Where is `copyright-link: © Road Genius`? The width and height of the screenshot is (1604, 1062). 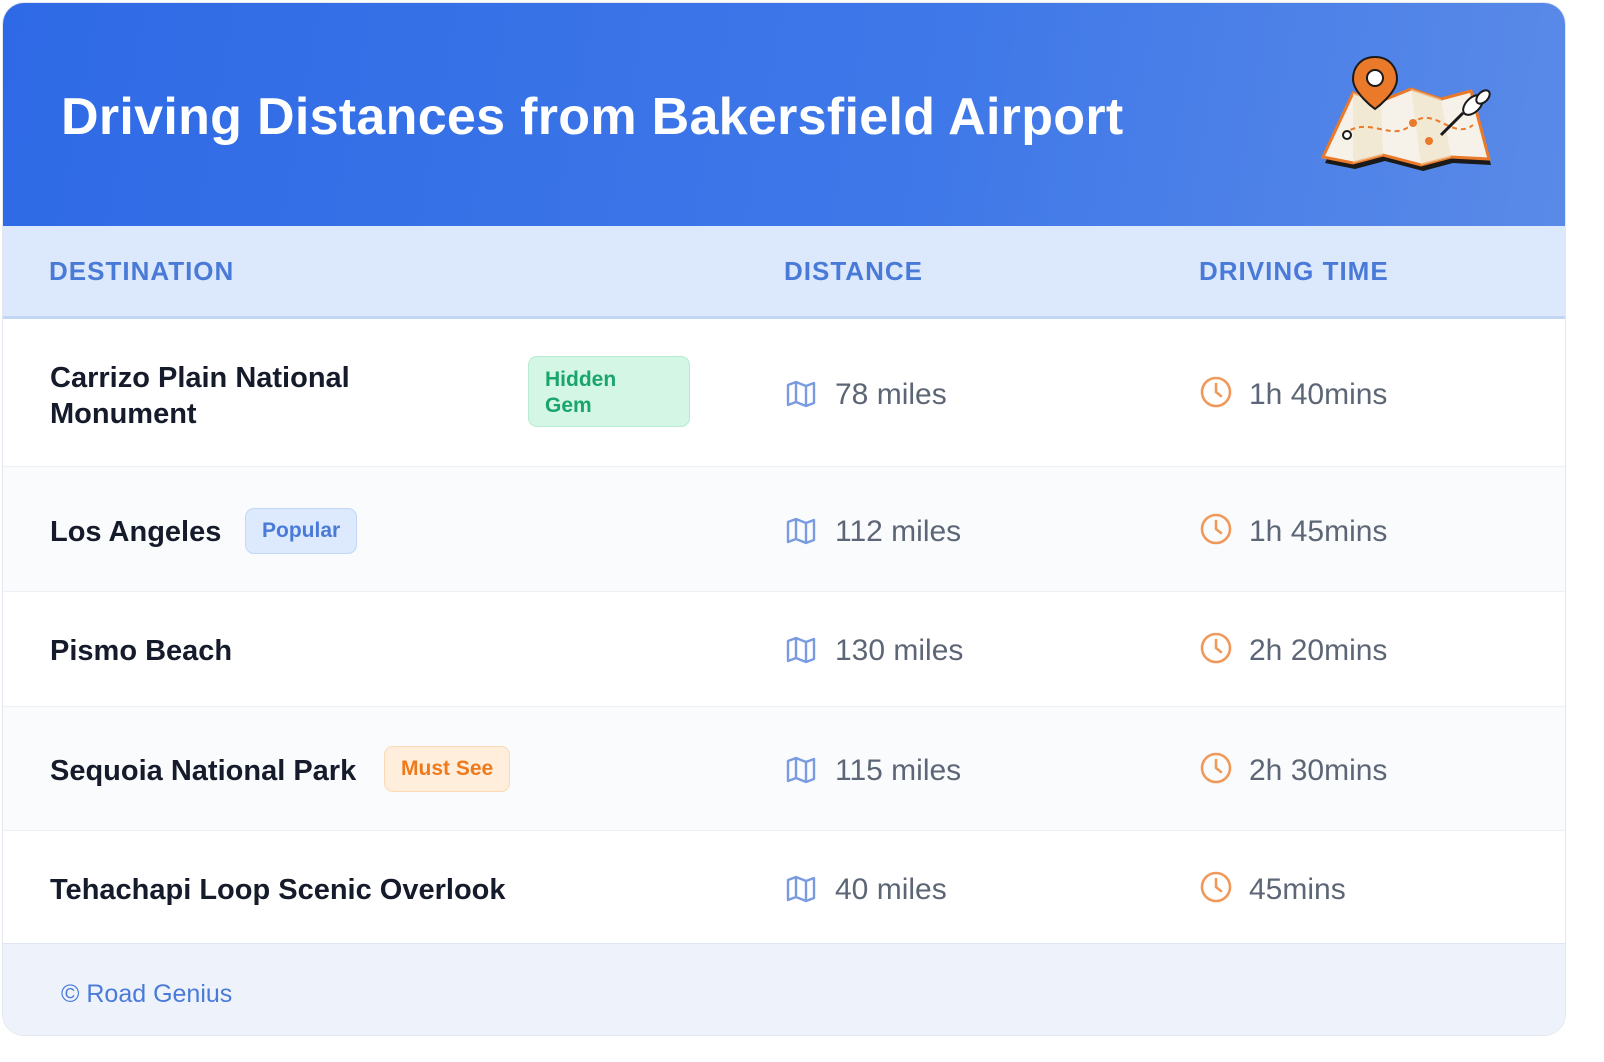 copyright-link: © Road Genius is located at coordinates (146, 994).